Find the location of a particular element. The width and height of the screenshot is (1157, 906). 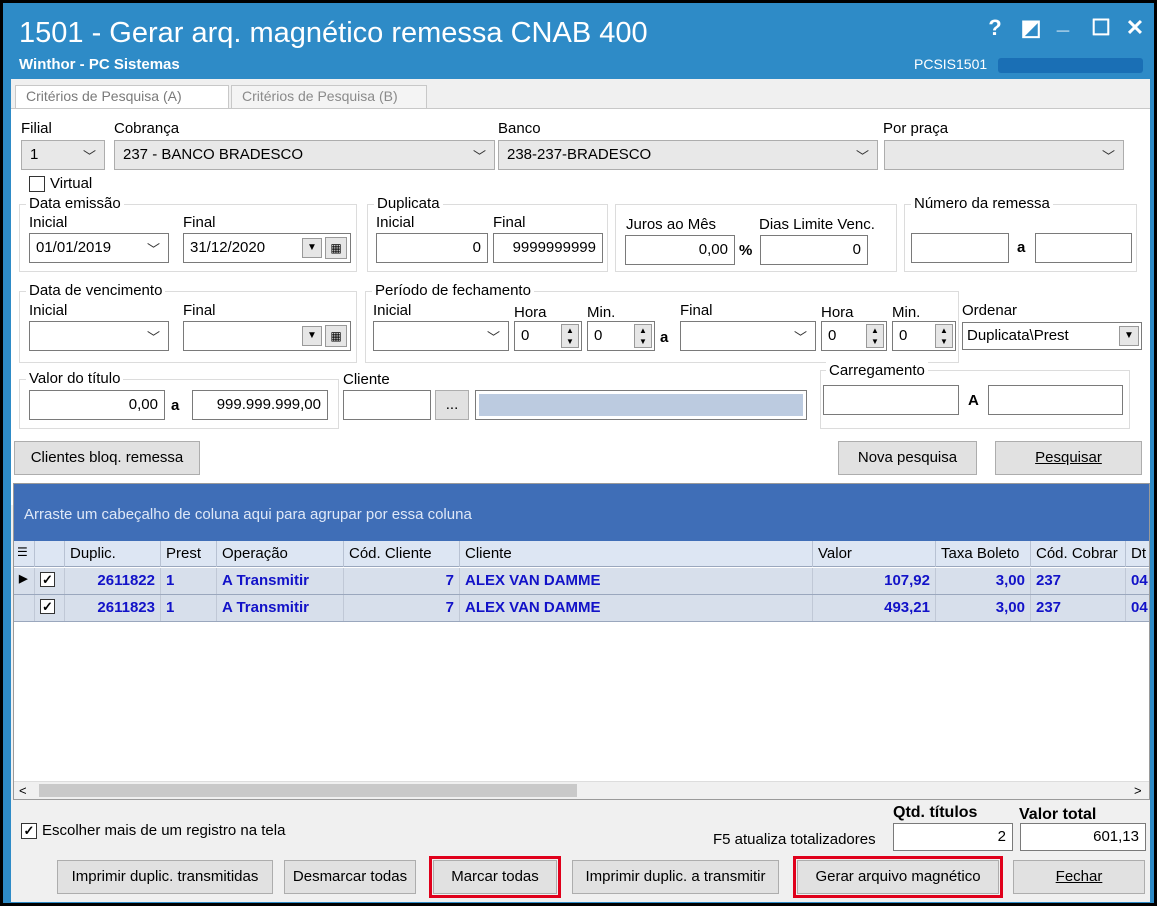

col-cod-cliente: Cód. Cliente is located at coordinates (401, 554).